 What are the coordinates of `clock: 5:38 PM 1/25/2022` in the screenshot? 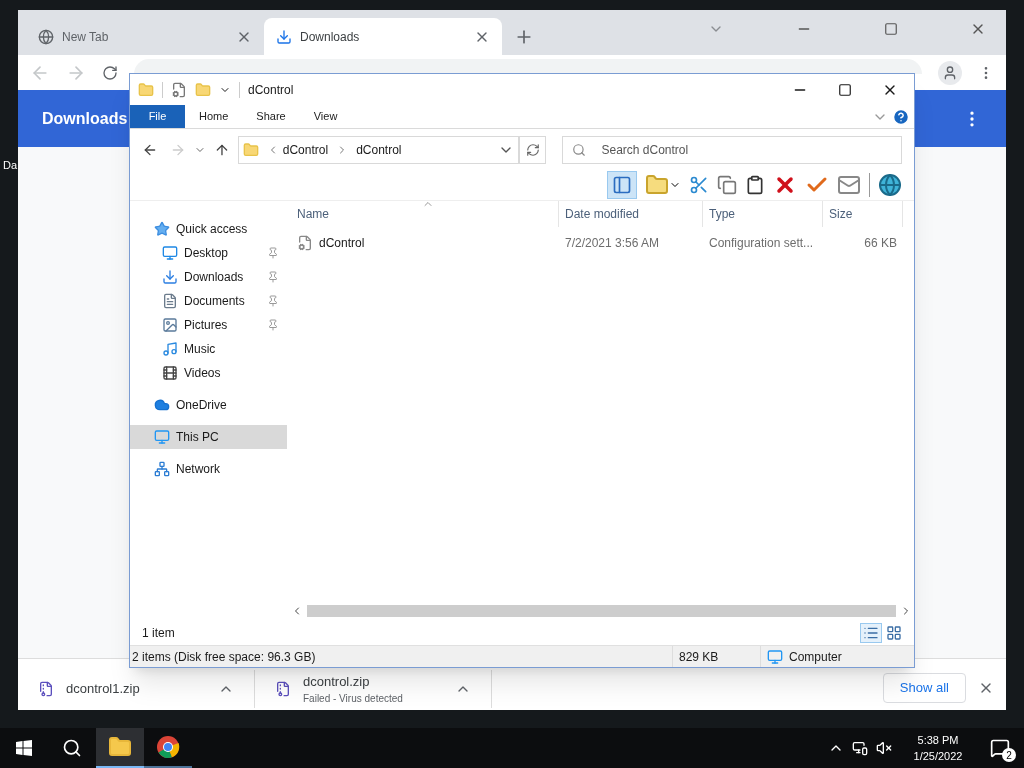 It's located at (938, 748).